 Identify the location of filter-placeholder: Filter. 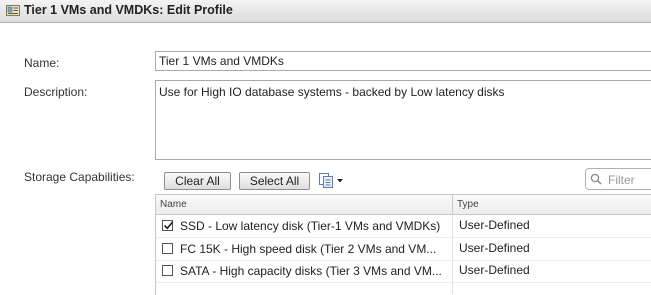
(621, 180).